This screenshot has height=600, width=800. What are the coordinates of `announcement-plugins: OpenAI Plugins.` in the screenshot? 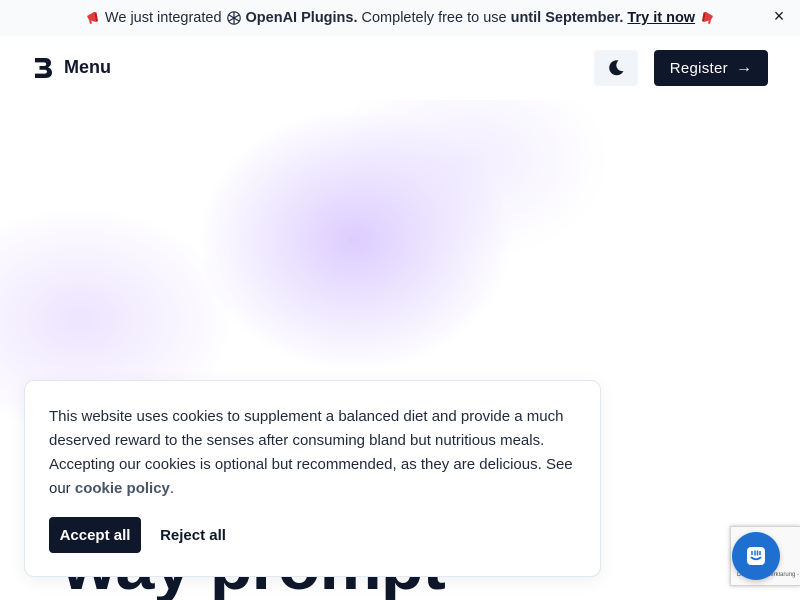 It's located at (301, 18).